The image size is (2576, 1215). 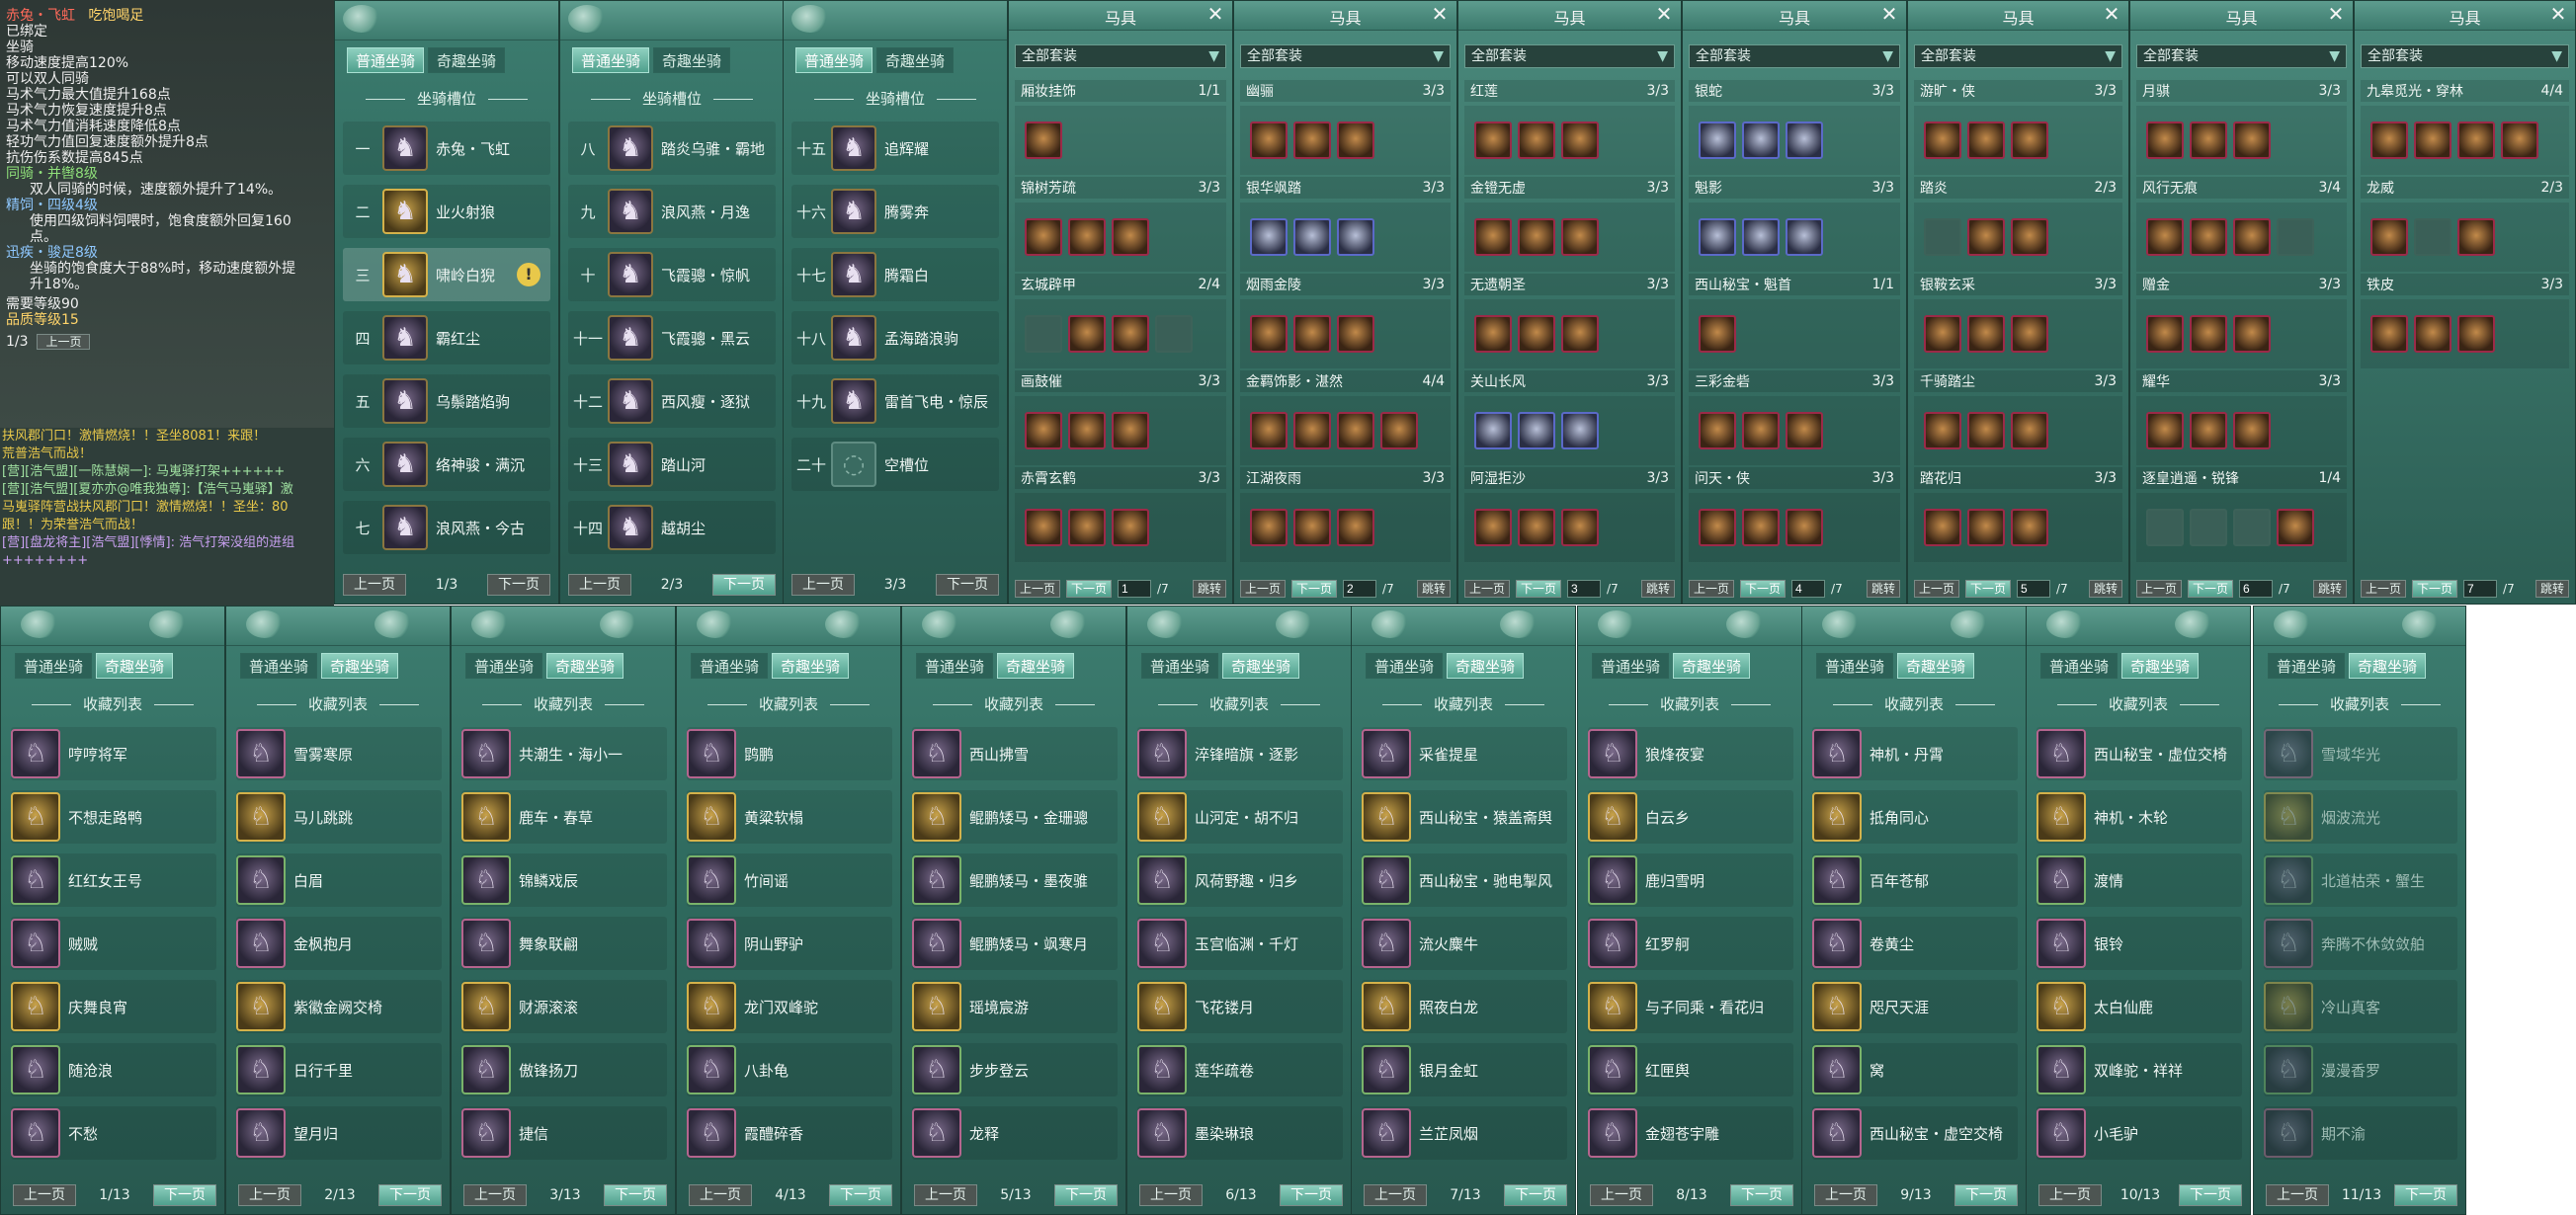 What do you see at coordinates (1015, 817) in the screenshot?
I see `favorite-mount-row: ♘ 鲲鹏矮马・金珊骢` at bounding box center [1015, 817].